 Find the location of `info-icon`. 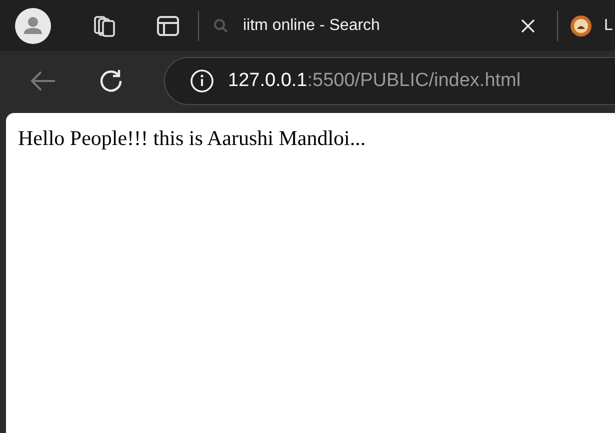

info-icon is located at coordinates (202, 81).